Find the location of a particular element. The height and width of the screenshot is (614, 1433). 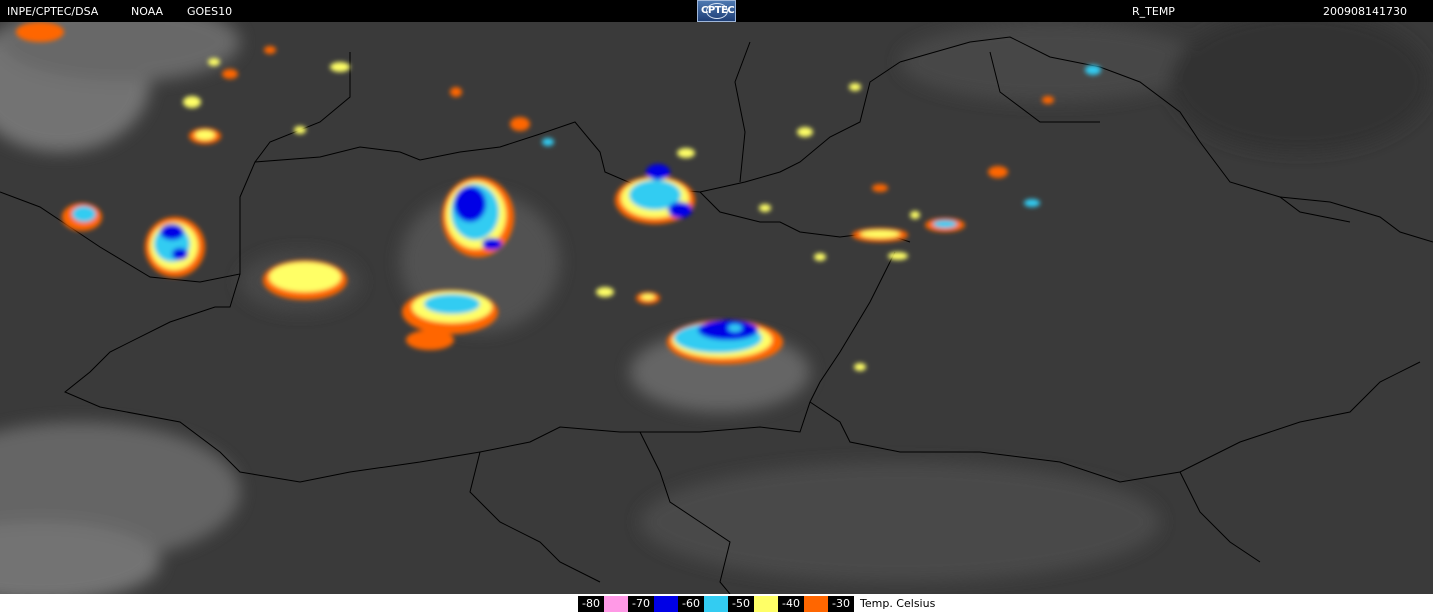

source-label: INPE/CPTEC/DSA is located at coordinates (53, 11).